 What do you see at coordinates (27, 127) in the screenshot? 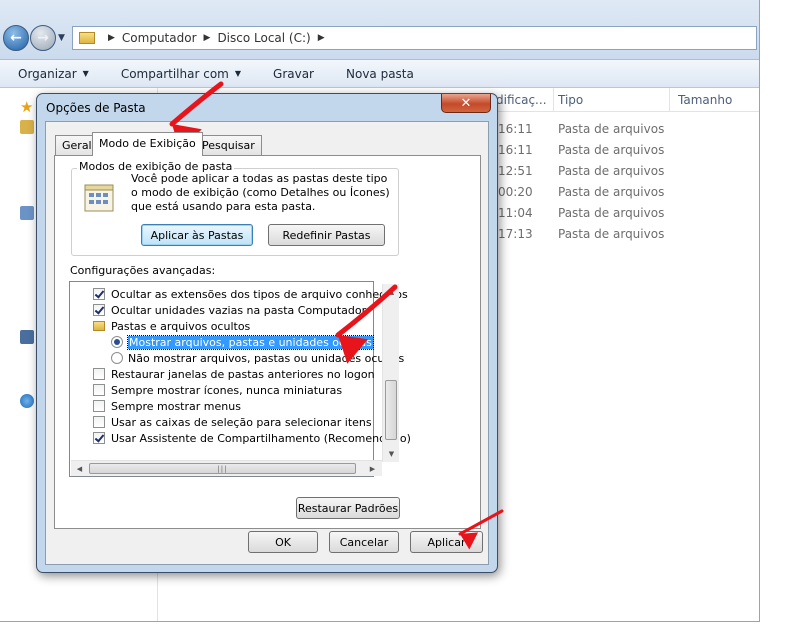
I see `desktop-icon` at bounding box center [27, 127].